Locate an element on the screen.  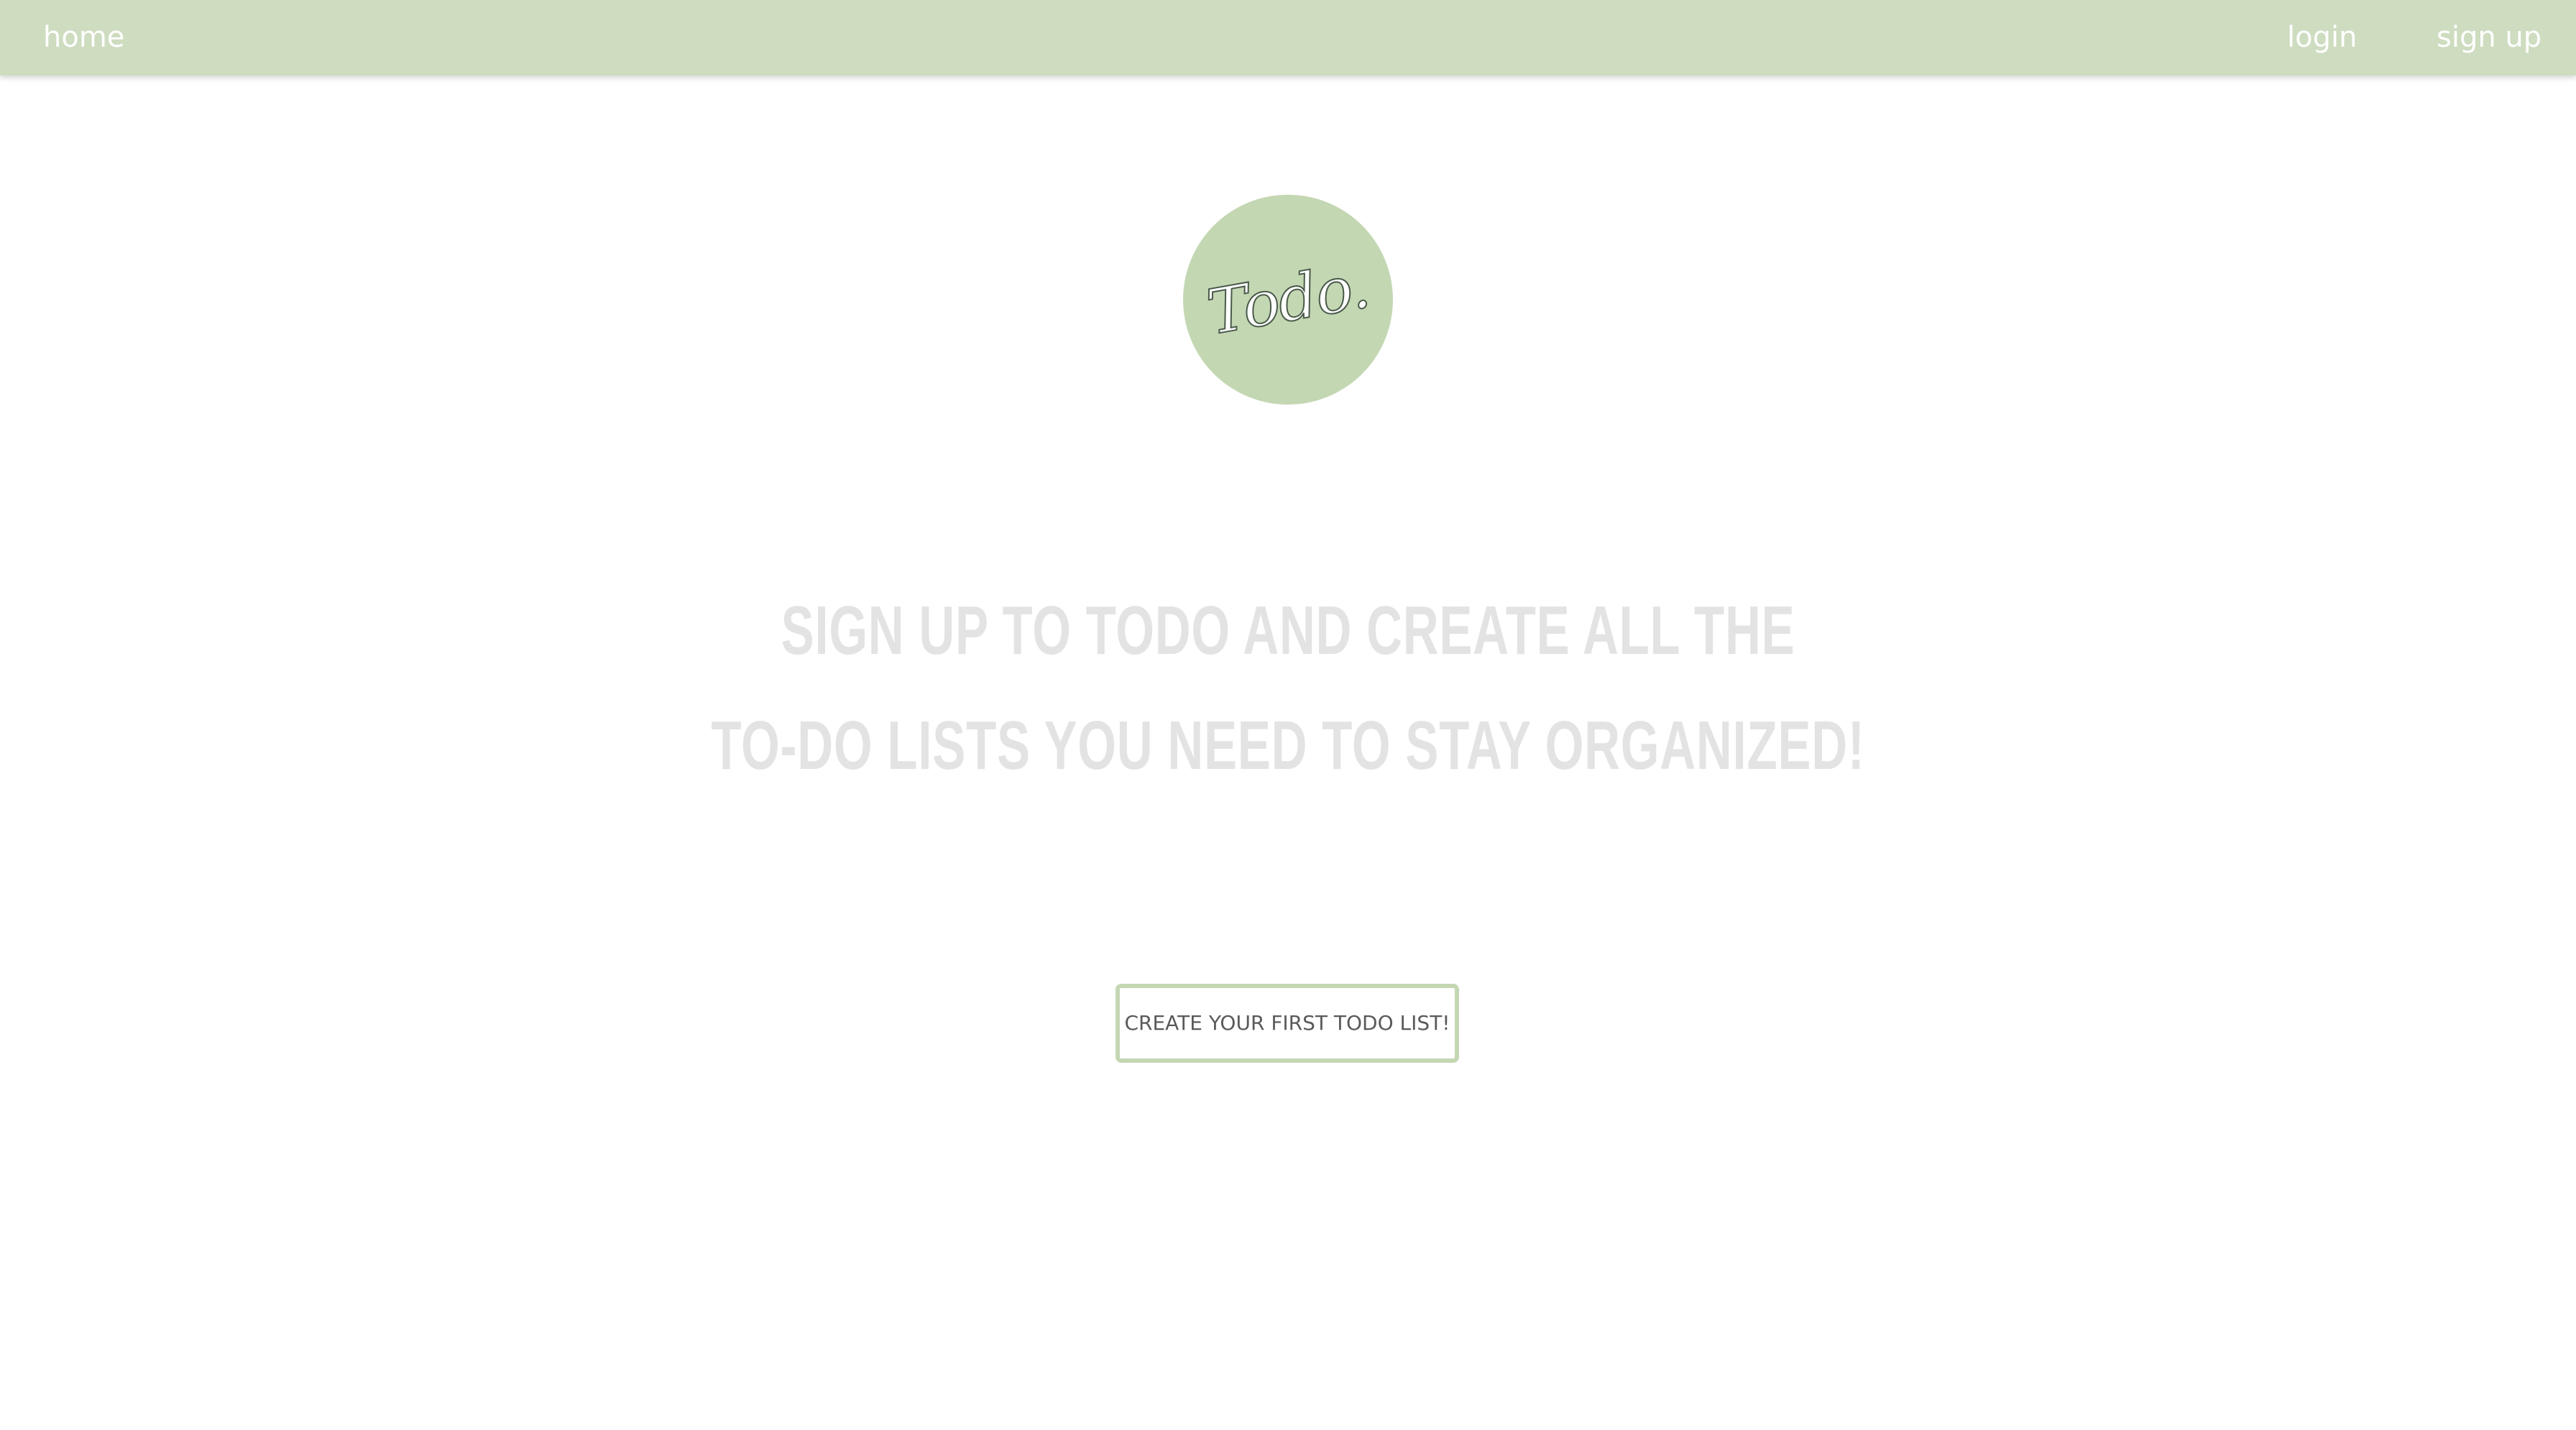
logo-text: Todo. is located at coordinates (1287, 299).